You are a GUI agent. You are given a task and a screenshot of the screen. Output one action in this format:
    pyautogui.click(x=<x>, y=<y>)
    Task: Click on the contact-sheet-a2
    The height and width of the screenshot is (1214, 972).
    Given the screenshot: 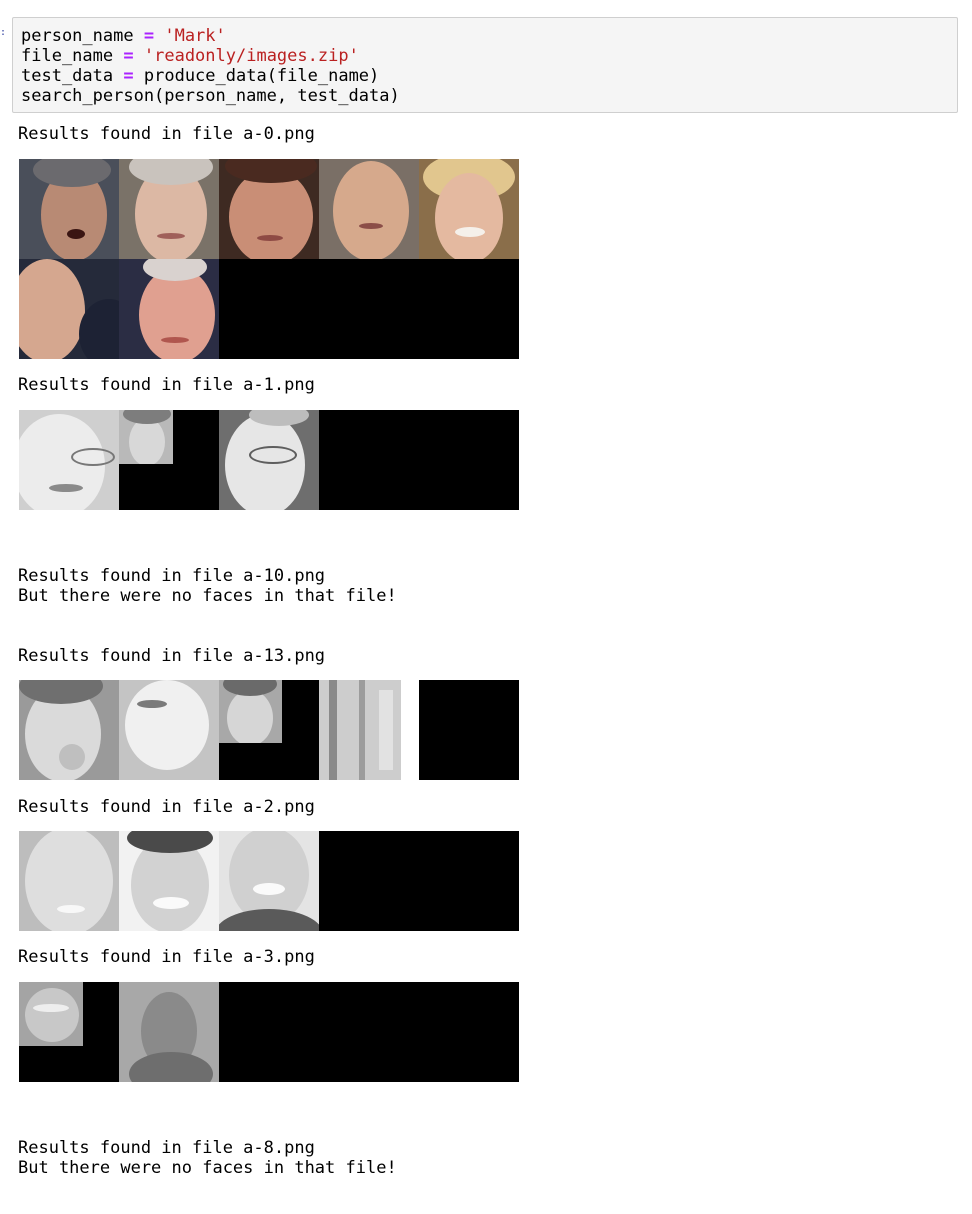 What is the action you would take?
    pyautogui.click(x=269, y=881)
    